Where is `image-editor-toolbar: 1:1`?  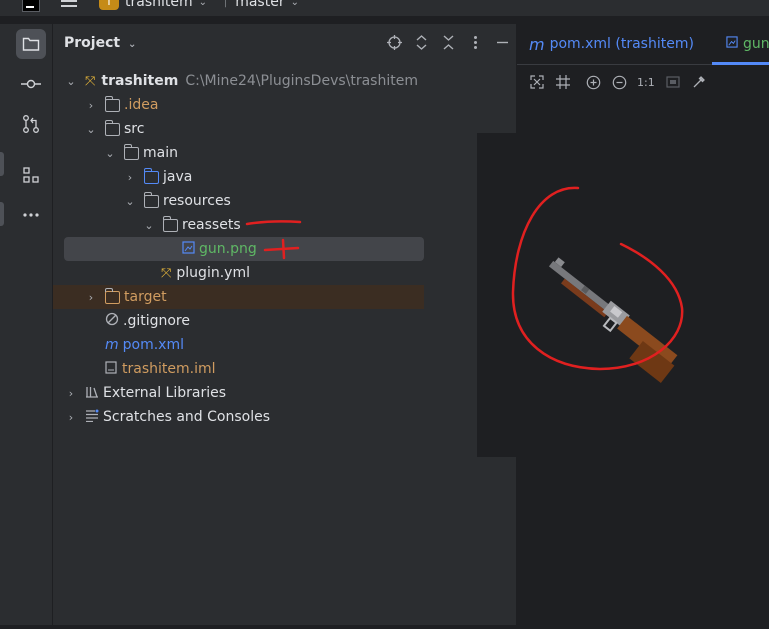 image-editor-toolbar: 1:1 is located at coordinates (643, 82).